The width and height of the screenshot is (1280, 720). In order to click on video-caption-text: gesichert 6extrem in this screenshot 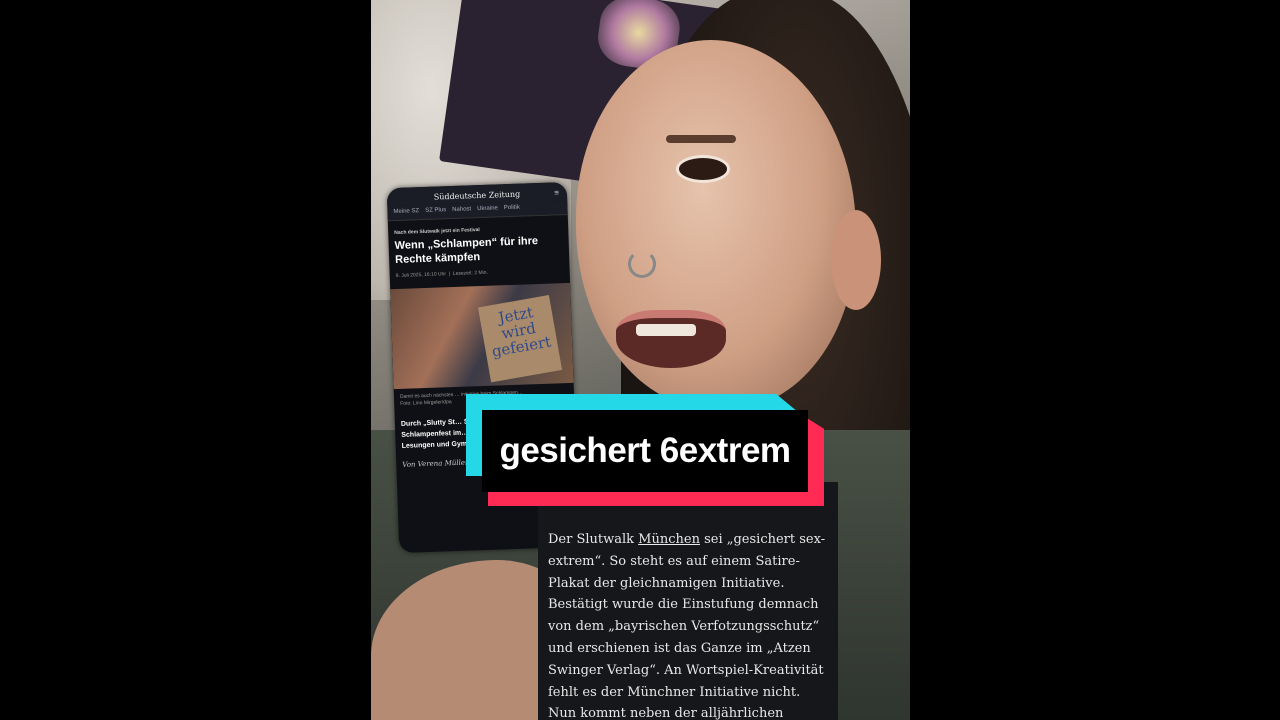, I will do `click(645, 450)`.